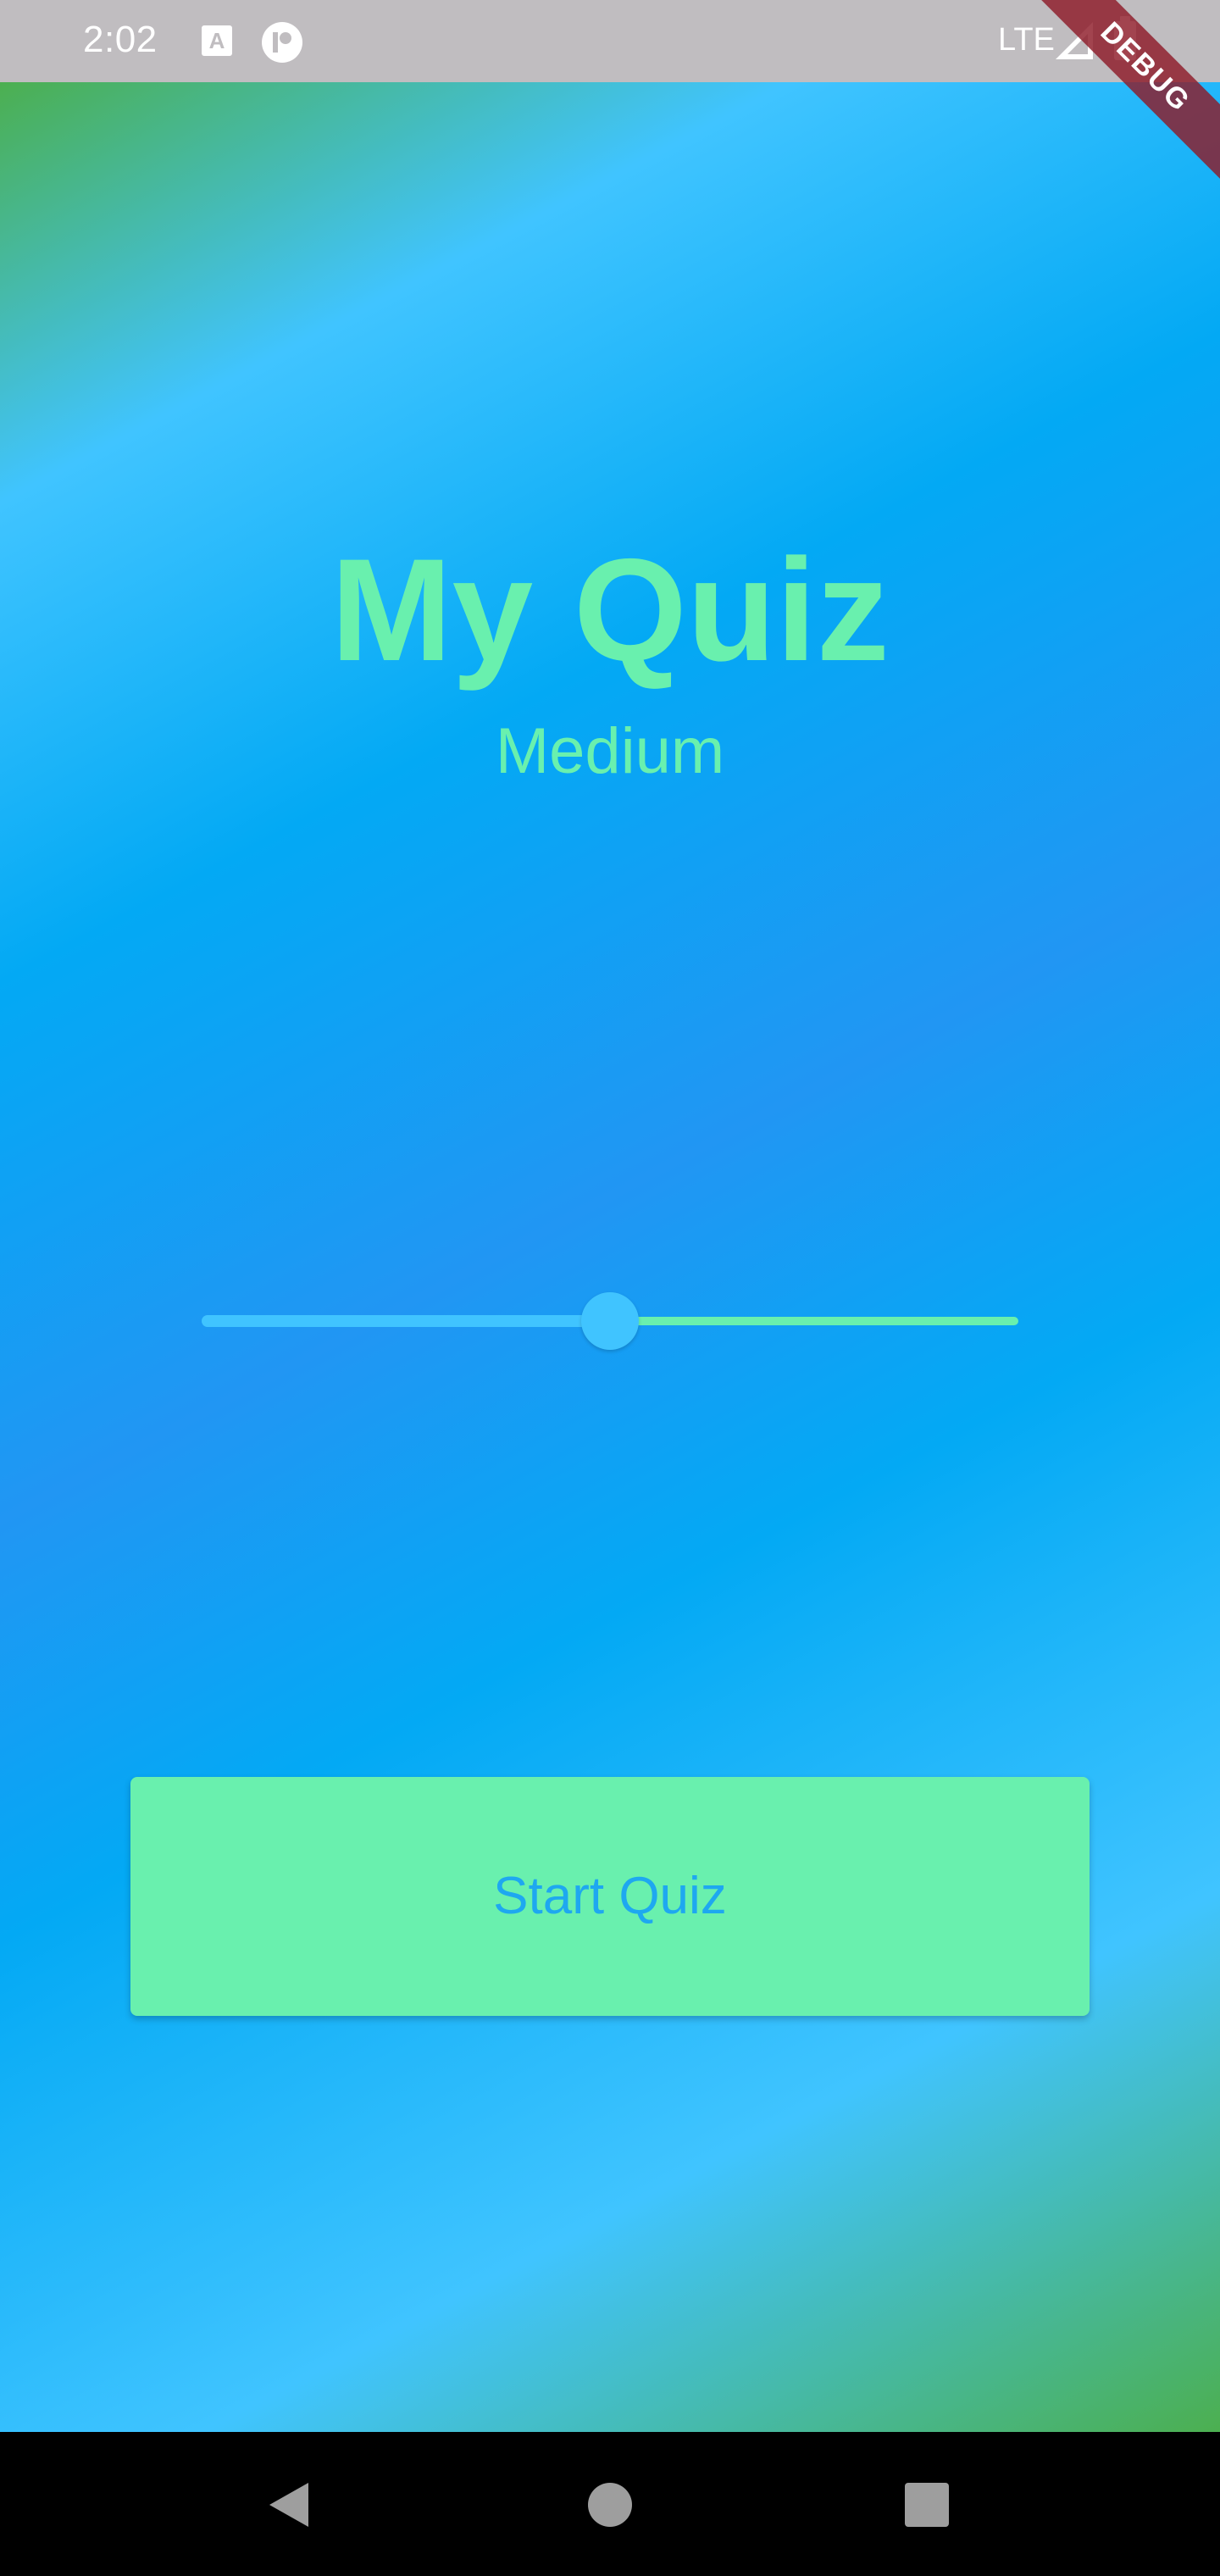  I want to click on slider-thumb, so click(610, 1321).